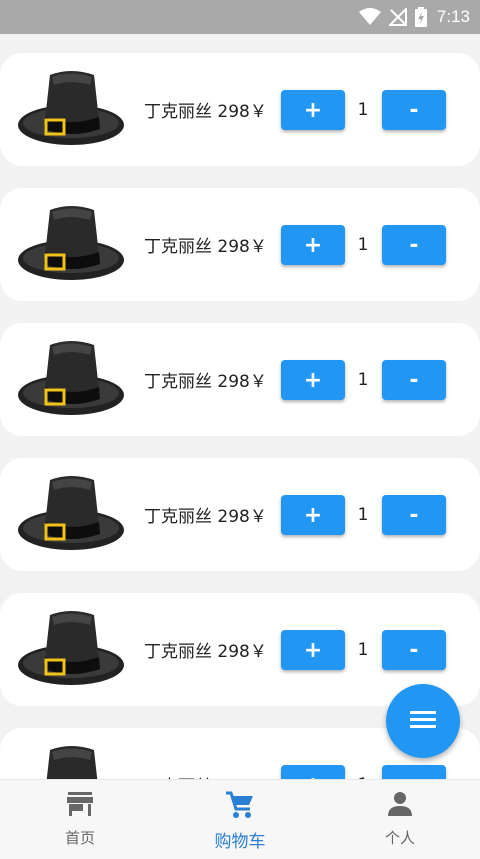 Image resolution: width=480 pixels, height=859 pixels. Describe the element at coordinates (400, 806) in the screenshot. I see `person-icon` at that location.